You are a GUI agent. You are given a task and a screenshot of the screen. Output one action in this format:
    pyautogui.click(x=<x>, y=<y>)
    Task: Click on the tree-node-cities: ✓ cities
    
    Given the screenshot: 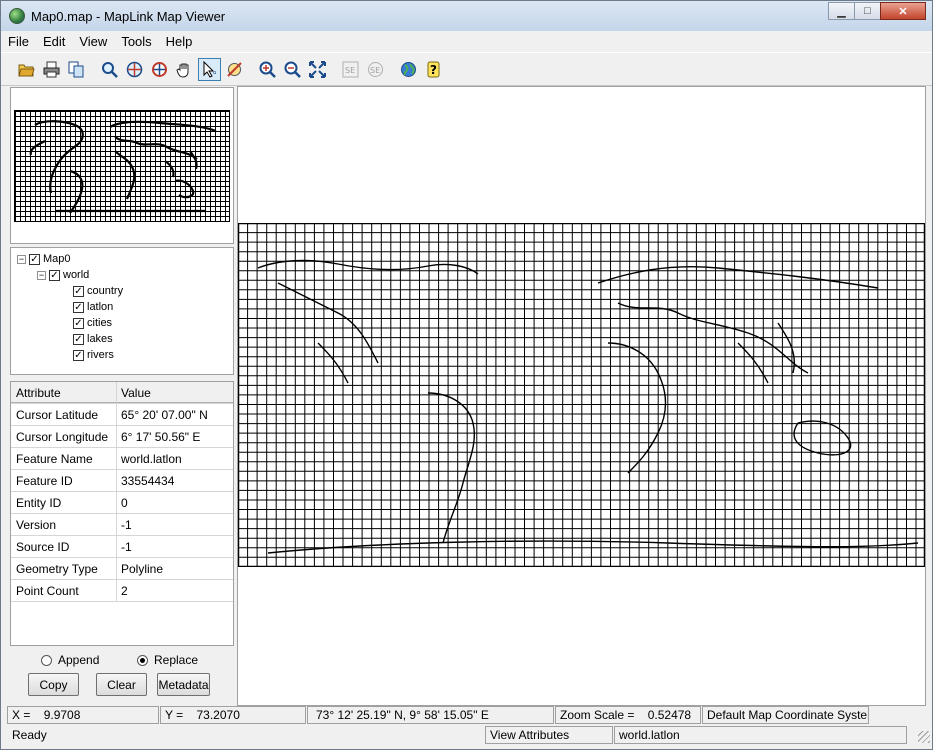 What is the action you would take?
    pyautogui.click(x=92, y=323)
    